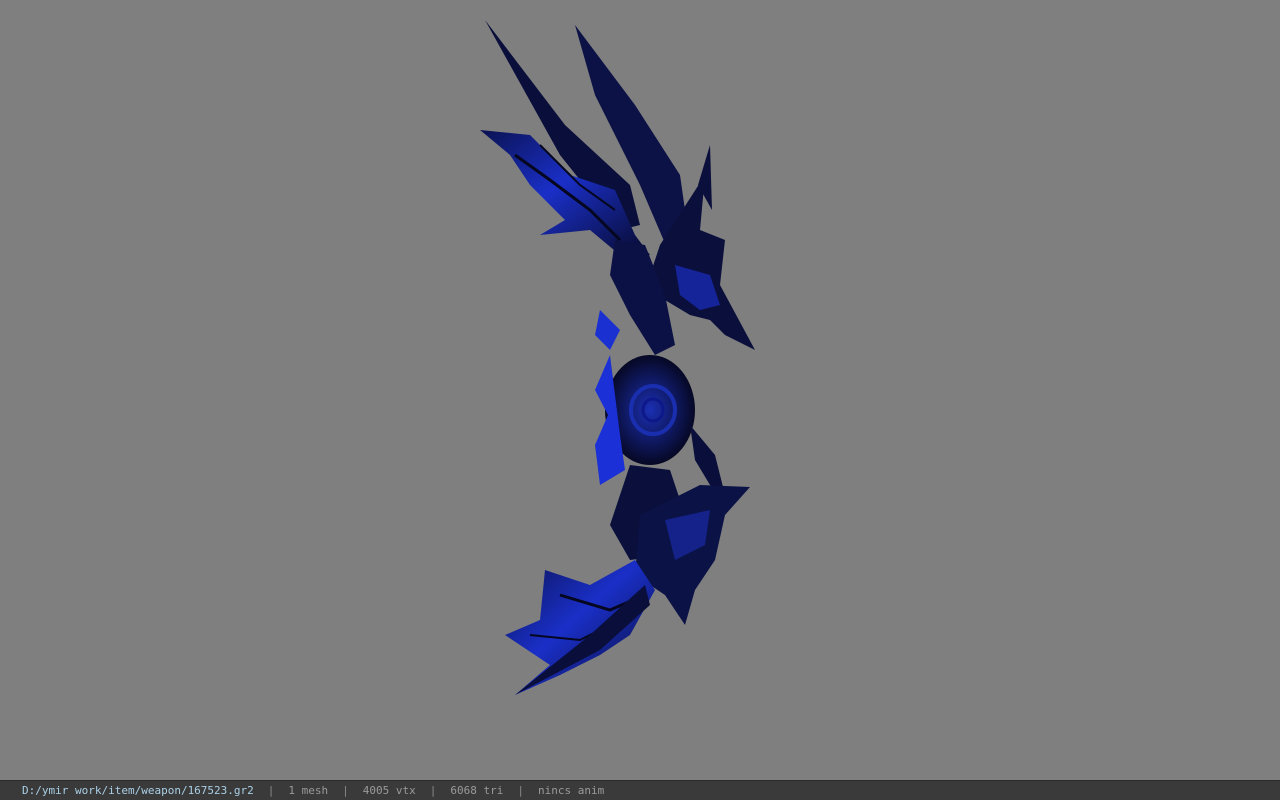 This screenshot has width=1280, height=800. What do you see at coordinates (477, 790) in the screenshot?
I see `triangle-count: 6068 tri` at bounding box center [477, 790].